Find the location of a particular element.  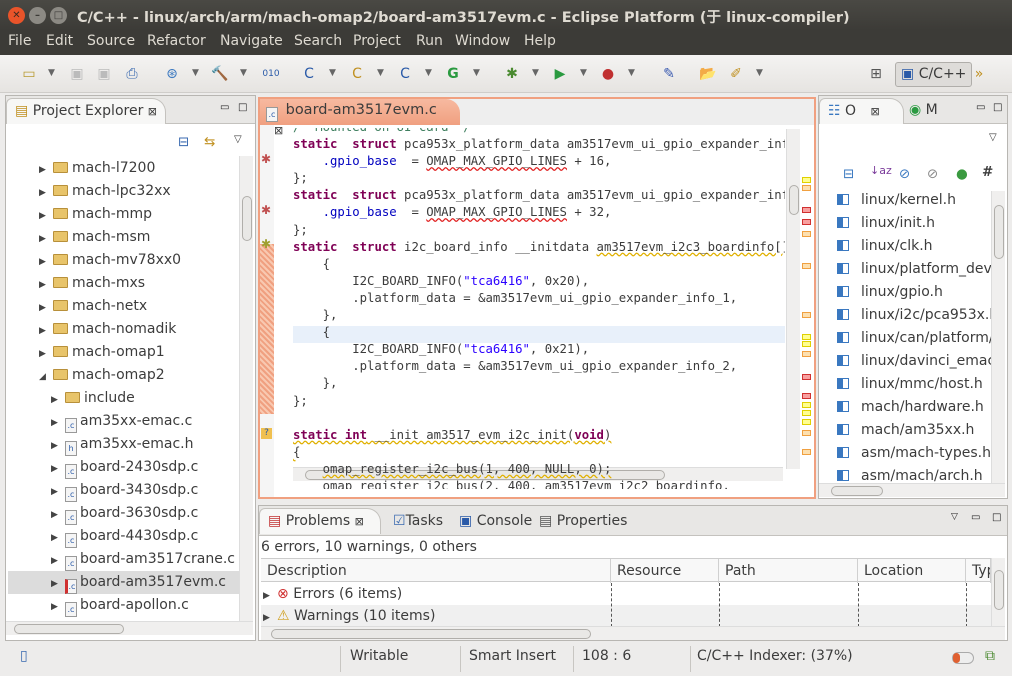

column-type: Type is located at coordinates (978, 571).